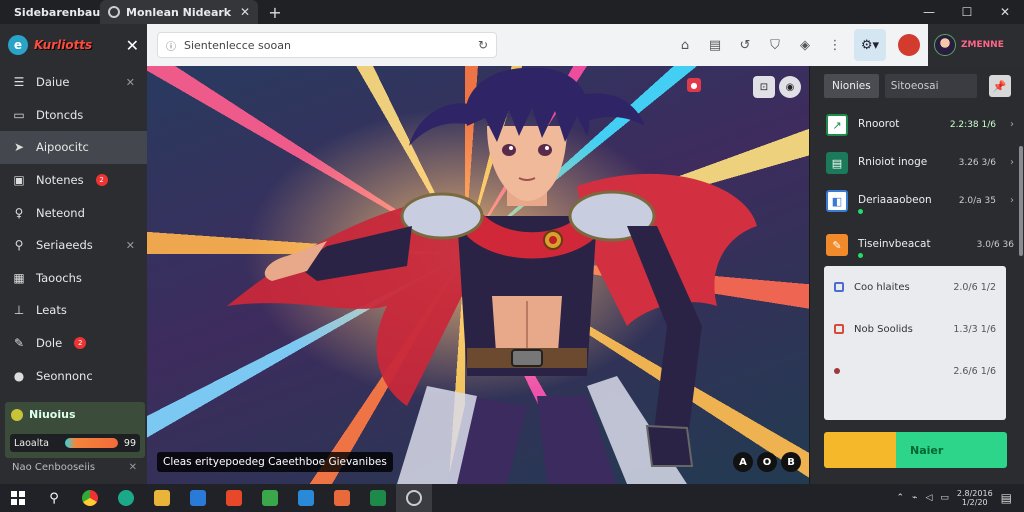 The width and height of the screenshot is (1024, 512). What do you see at coordinates (237, 45) in the screenshot?
I see `address-input: Sientenlecce sooan` at bounding box center [237, 45].